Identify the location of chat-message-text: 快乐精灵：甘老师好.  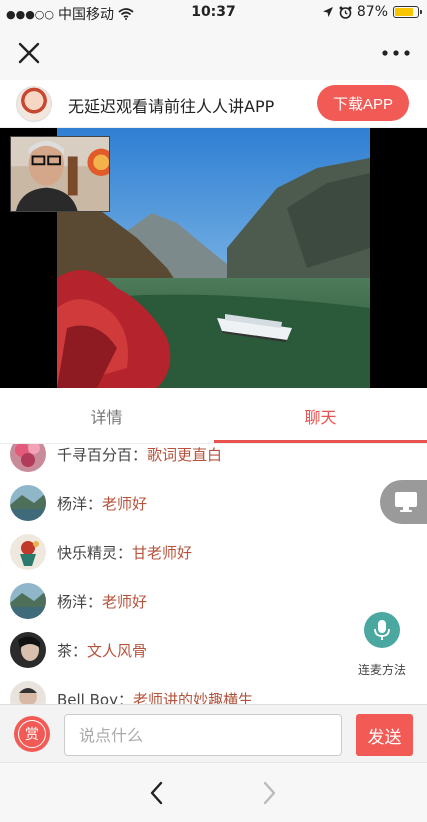
(124, 552).